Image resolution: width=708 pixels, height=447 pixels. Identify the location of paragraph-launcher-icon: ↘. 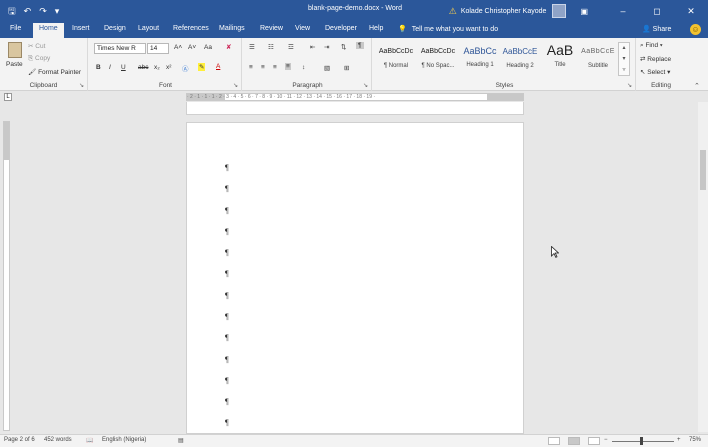
(365, 85).